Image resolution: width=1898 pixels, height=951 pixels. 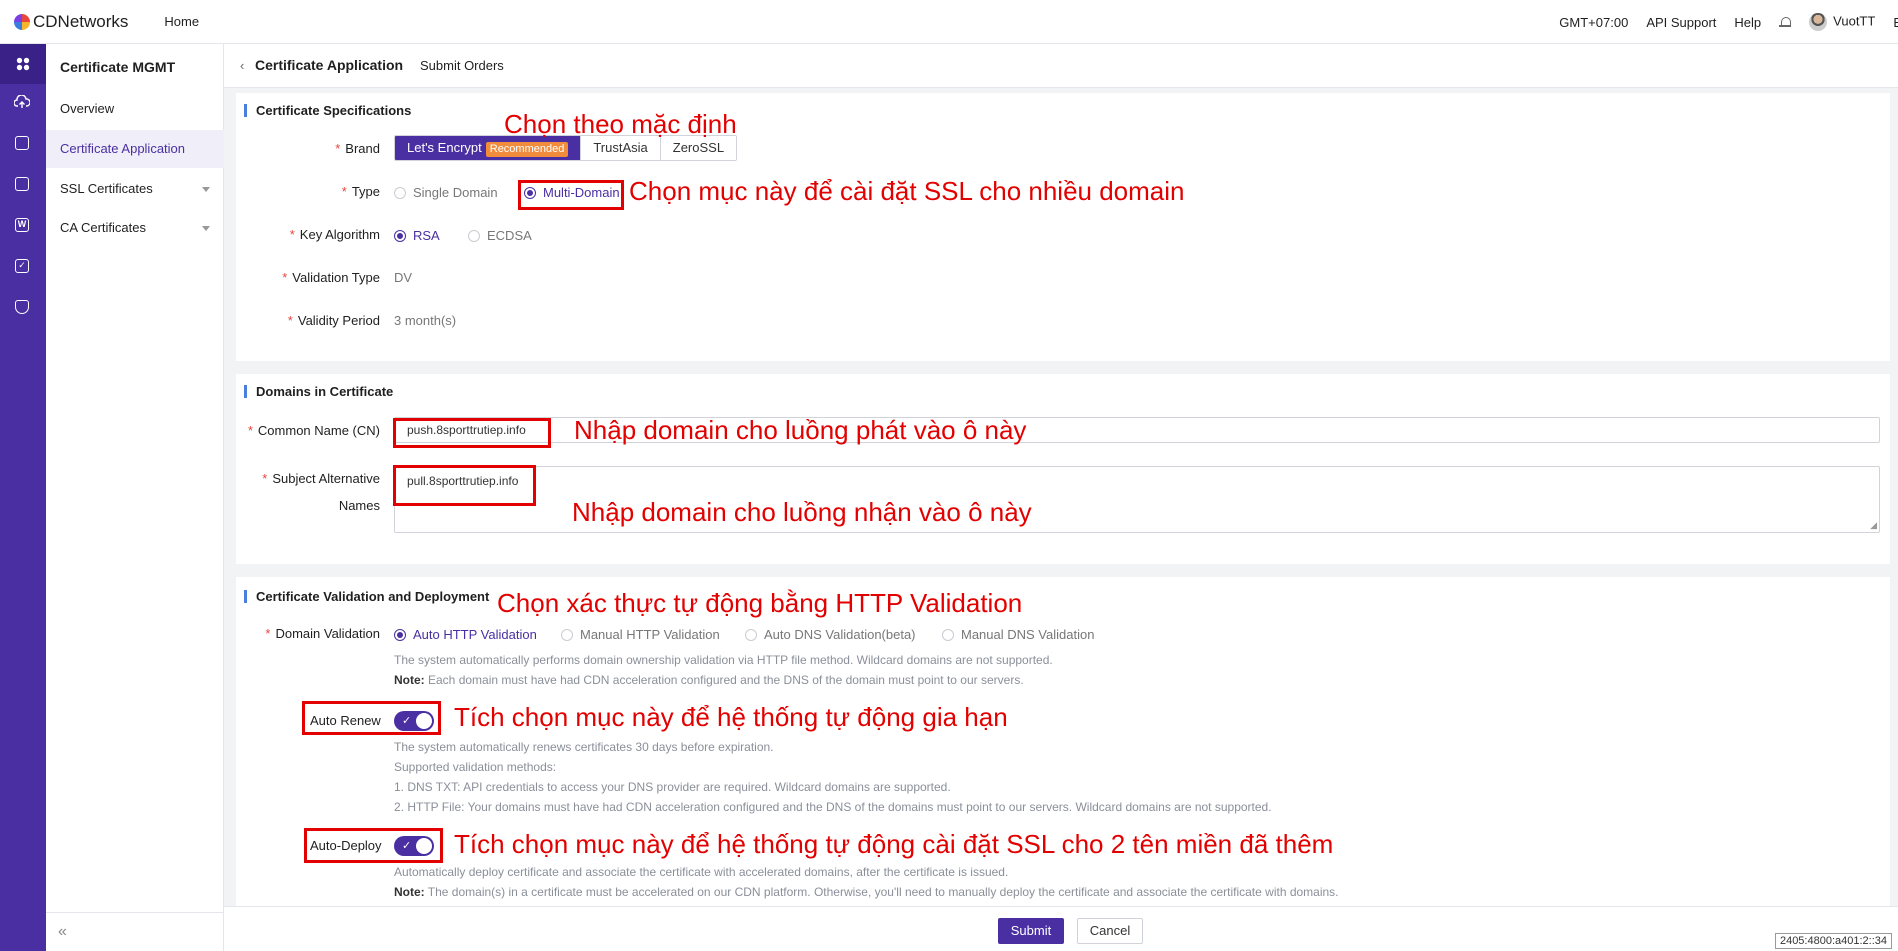 I want to click on highlight-common-name, so click(x=472, y=433).